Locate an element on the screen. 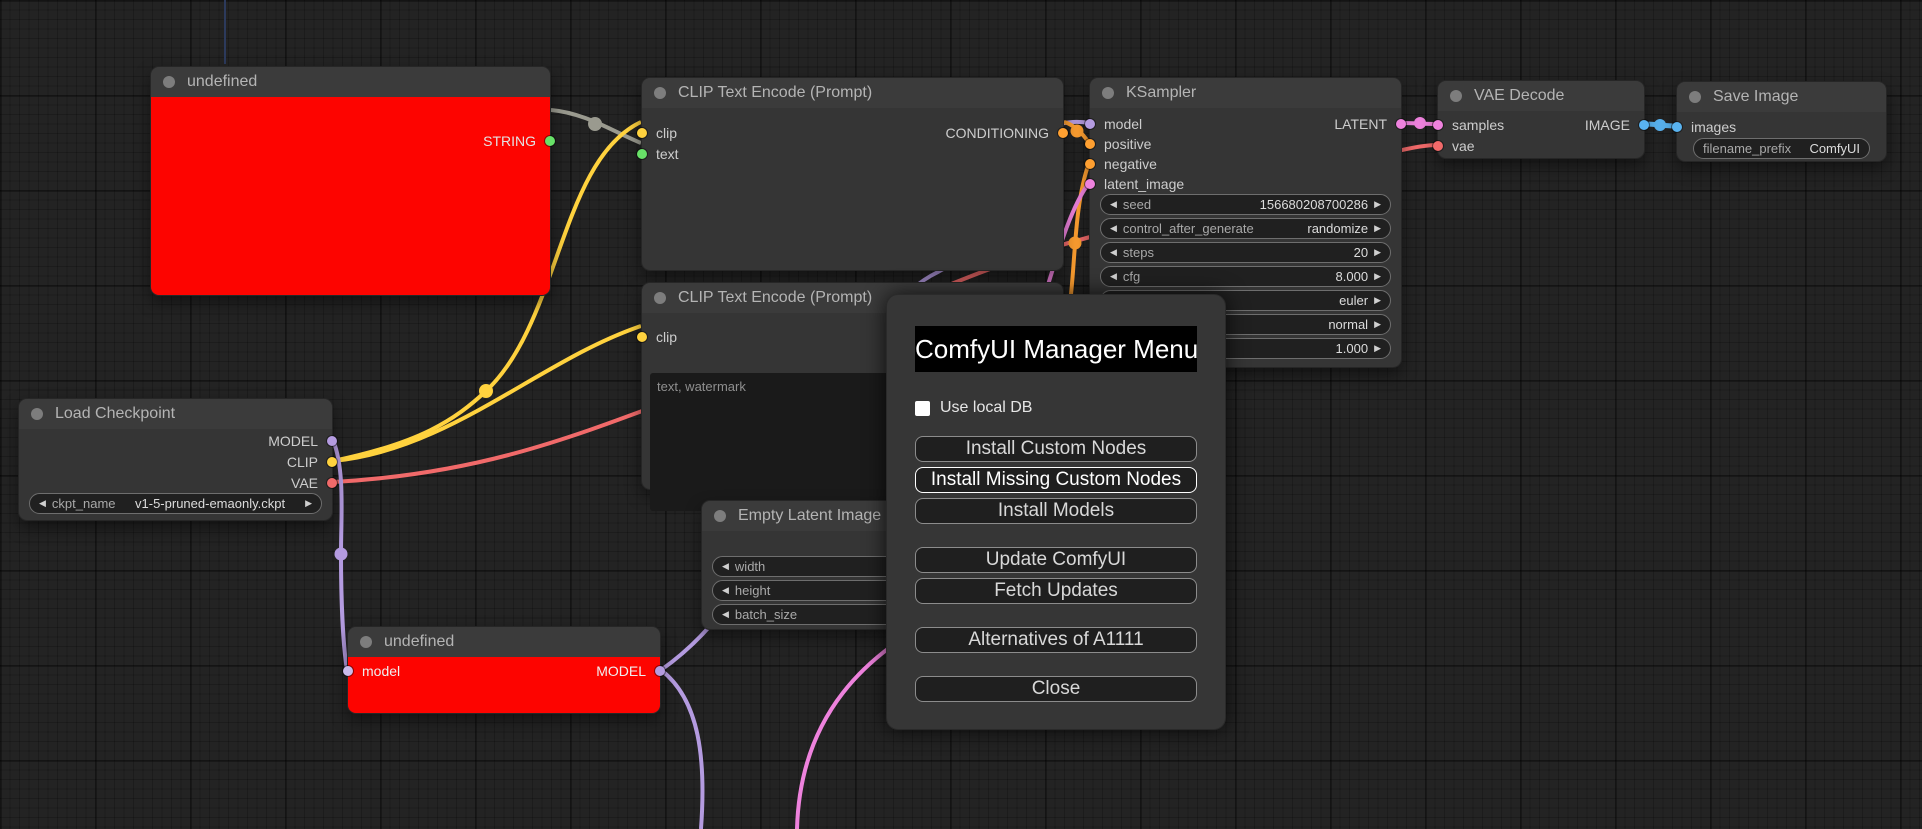 The image size is (1922, 829). install-custom-nodes-button: Install Custom Nodes is located at coordinates (1056, 449).